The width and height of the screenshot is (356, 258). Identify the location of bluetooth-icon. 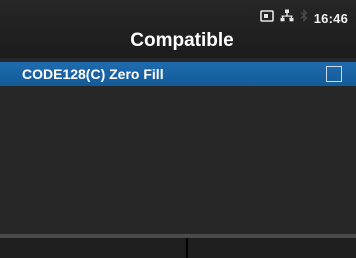
(304, 17).